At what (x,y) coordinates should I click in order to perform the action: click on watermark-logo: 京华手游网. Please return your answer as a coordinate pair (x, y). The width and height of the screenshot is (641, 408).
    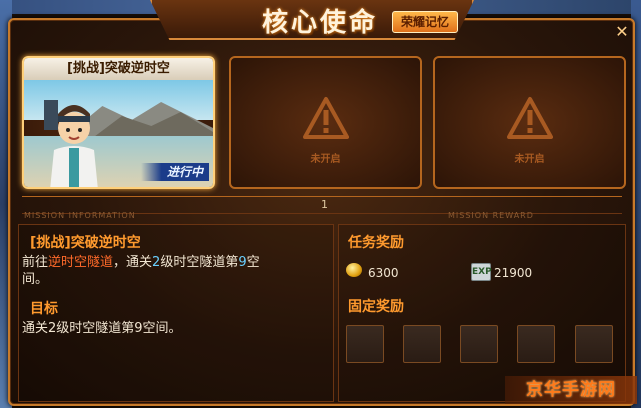
    Looking at the image, I should click on (571, 390).